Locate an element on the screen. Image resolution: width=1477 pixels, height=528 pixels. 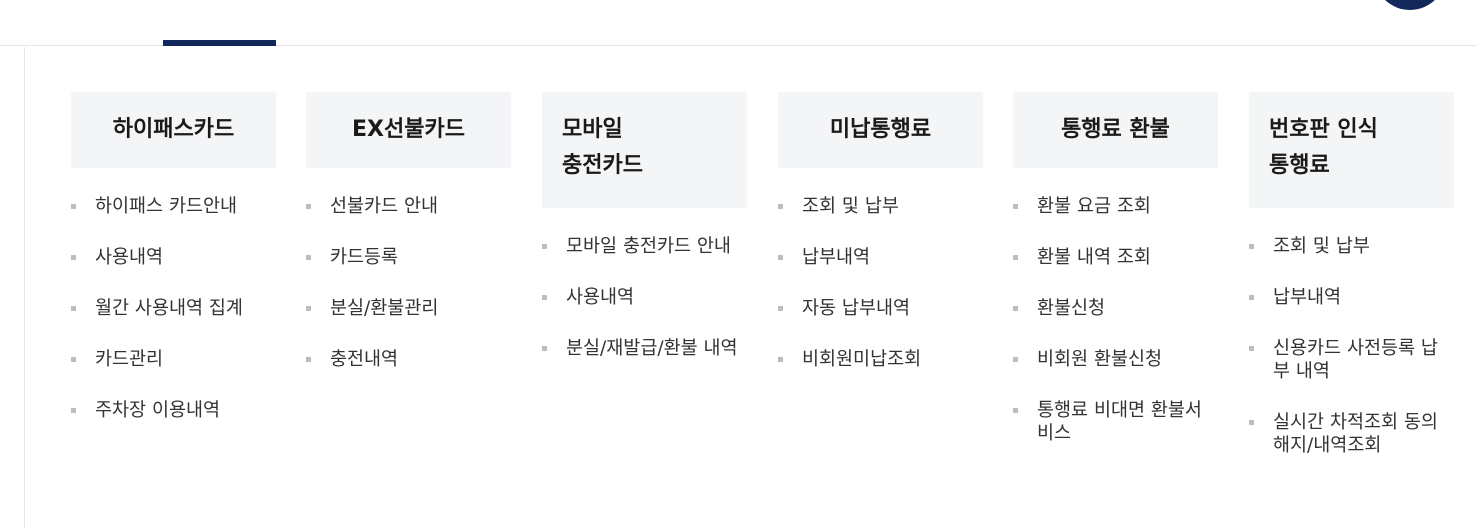
column-items: 하이패스 카드안내 사용내역 월간 사용내역 집계 카드관리 주차장 이용내역 is located at coordinates (173, 308).